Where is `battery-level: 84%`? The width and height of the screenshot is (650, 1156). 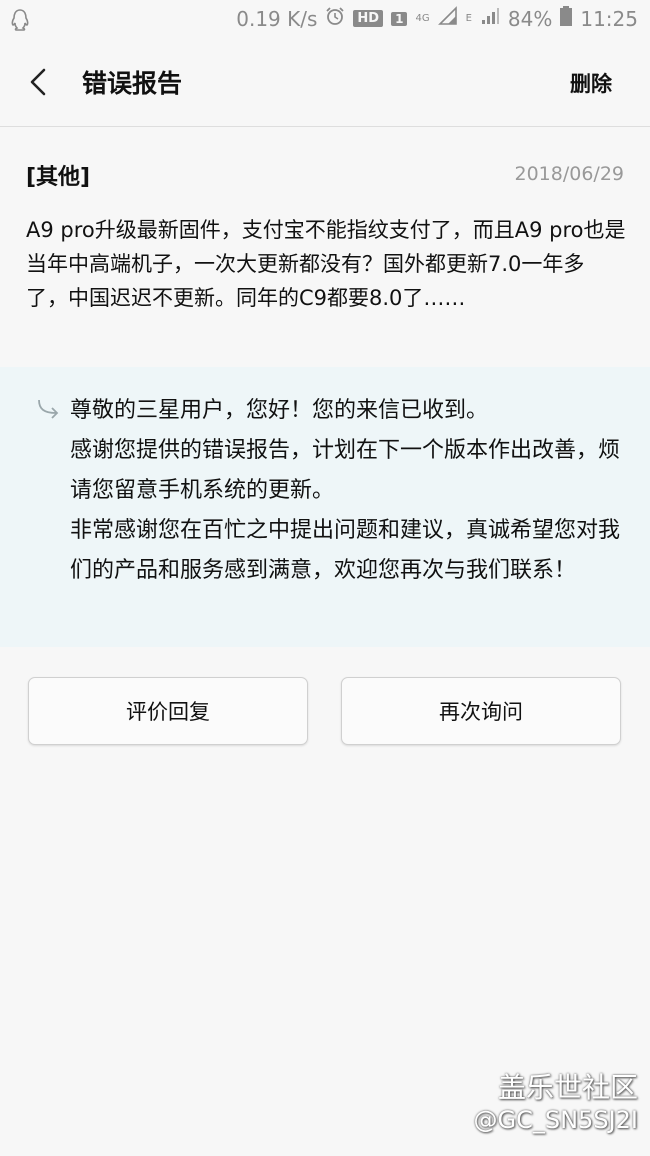 battery-level: 84% is located at coordinates (530, 18).